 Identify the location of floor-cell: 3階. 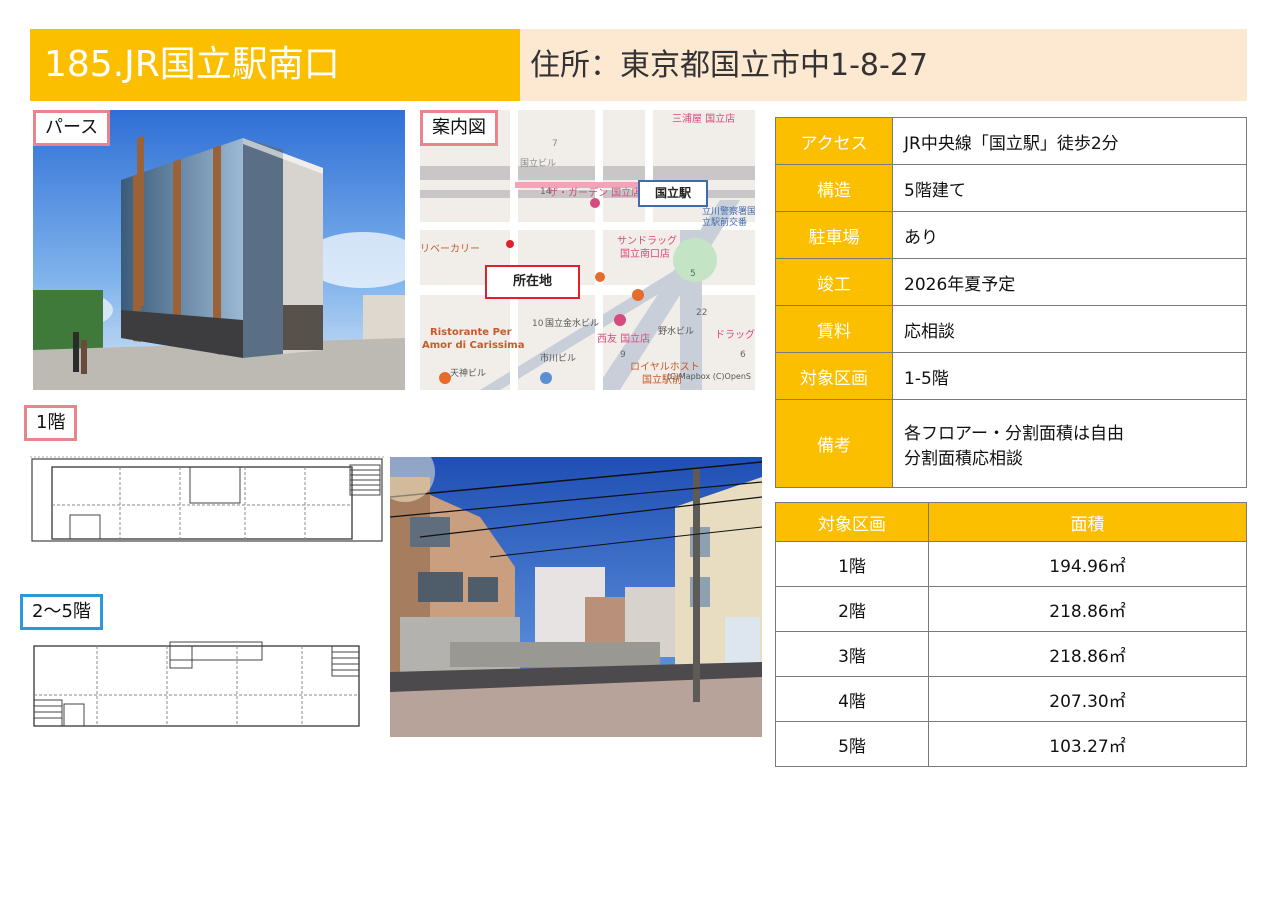
(852, 654).